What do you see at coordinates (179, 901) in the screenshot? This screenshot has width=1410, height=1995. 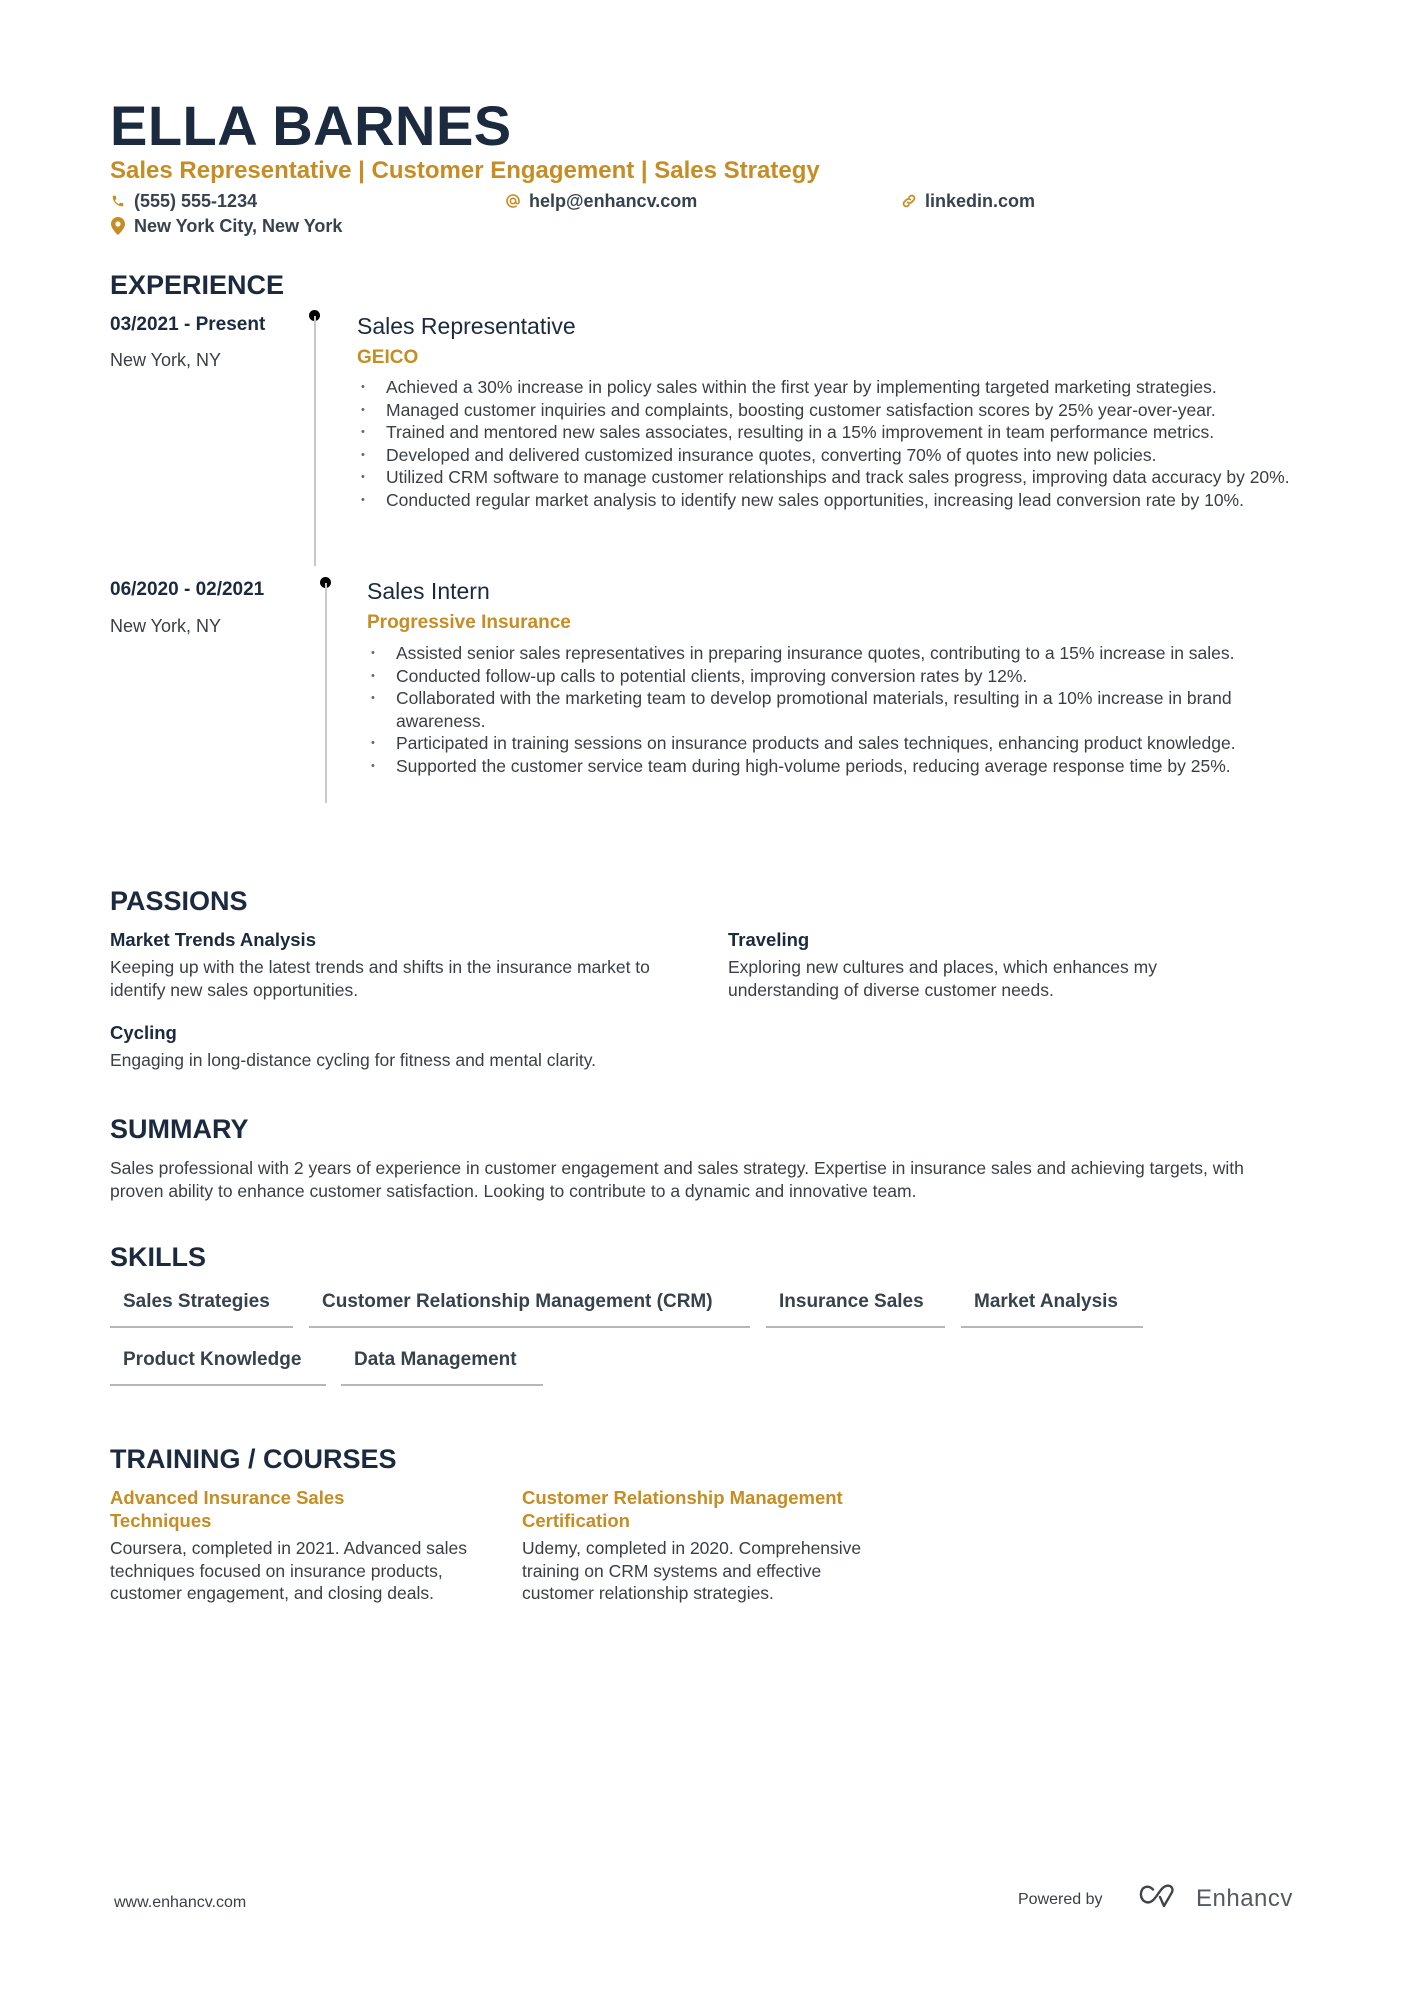 I see `passions-heading: PASSIONS` at bounding box center [179, 901].